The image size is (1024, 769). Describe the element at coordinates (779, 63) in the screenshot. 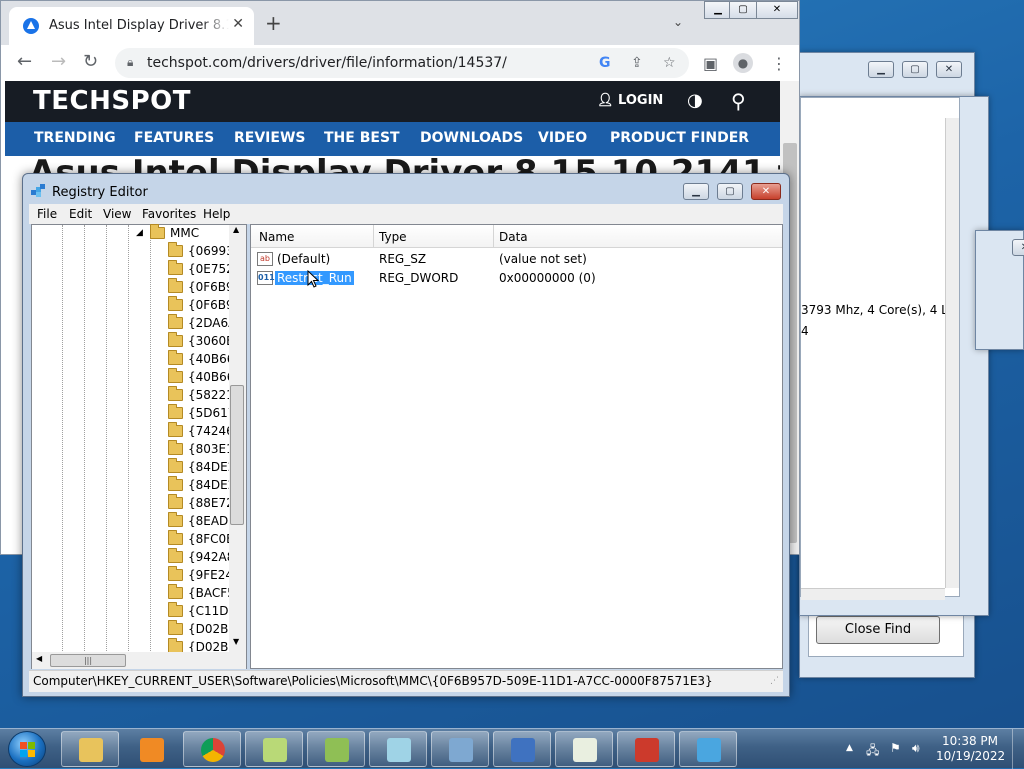

I see `more-menu-icon: ⋮` at that location.